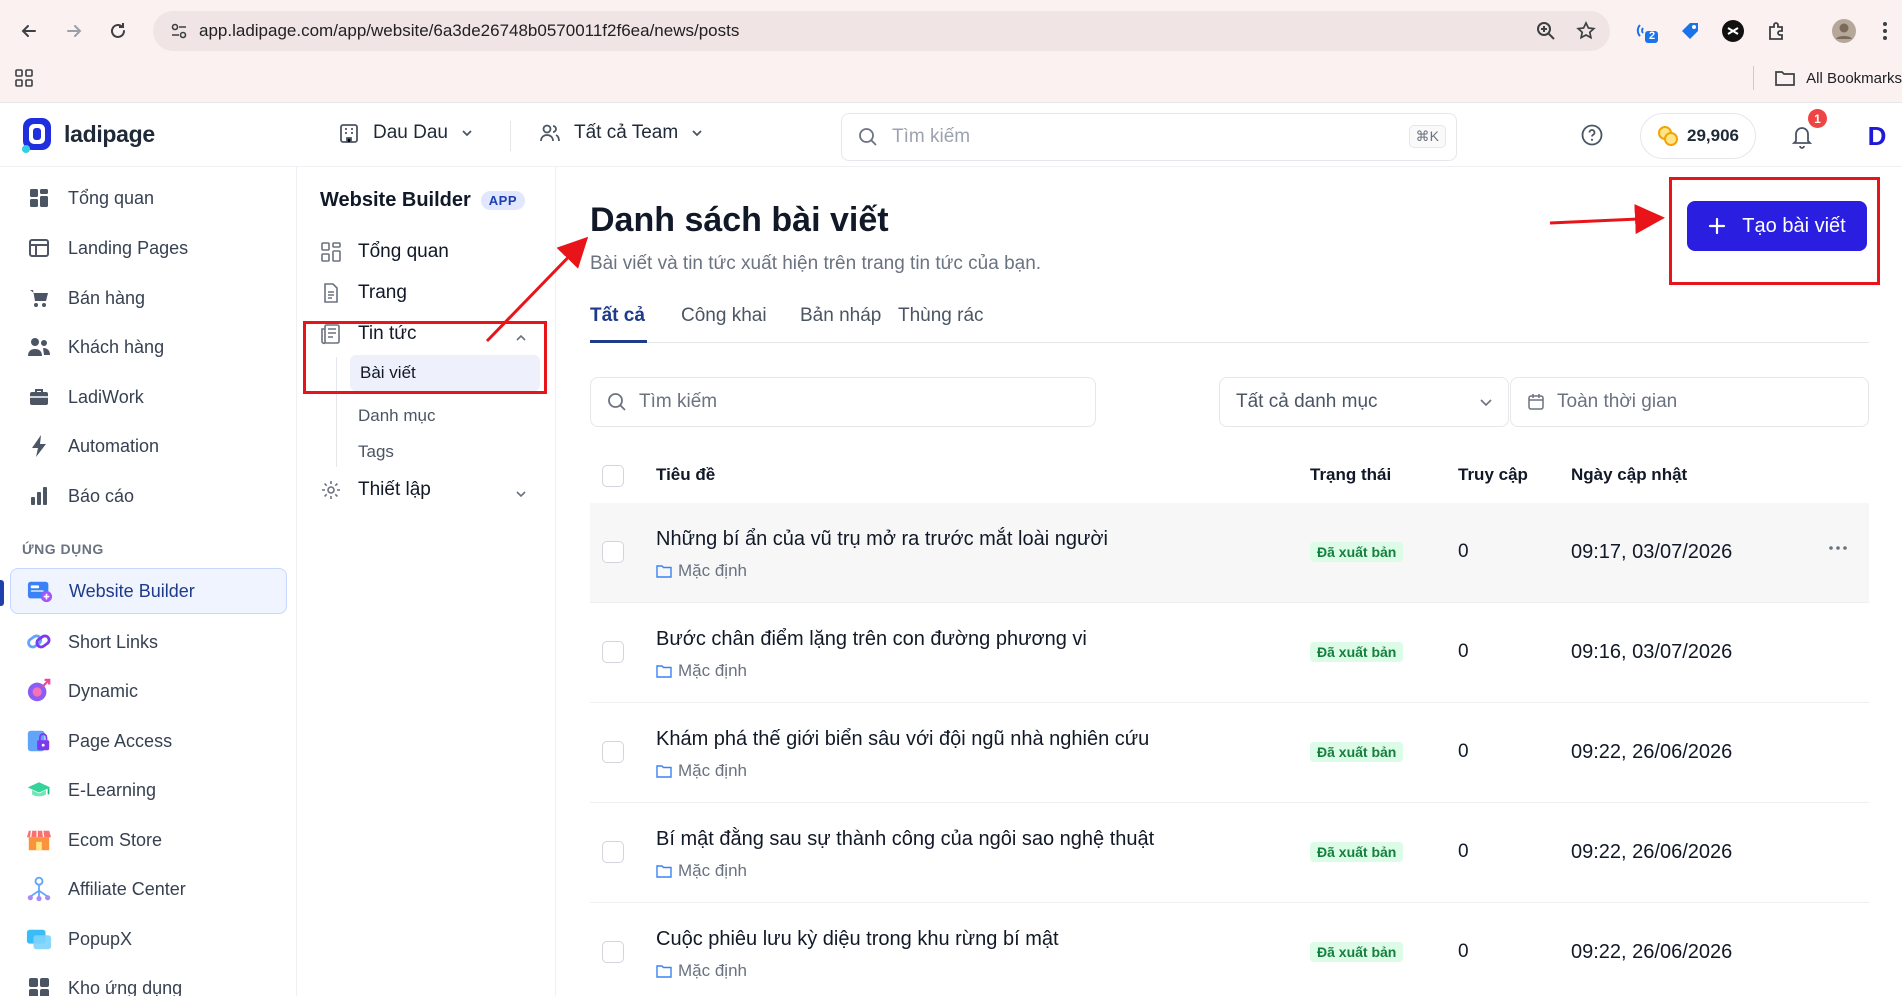 The image size is (1902, 996). I want to click on browser-menu-icon, so click(1885, 31).